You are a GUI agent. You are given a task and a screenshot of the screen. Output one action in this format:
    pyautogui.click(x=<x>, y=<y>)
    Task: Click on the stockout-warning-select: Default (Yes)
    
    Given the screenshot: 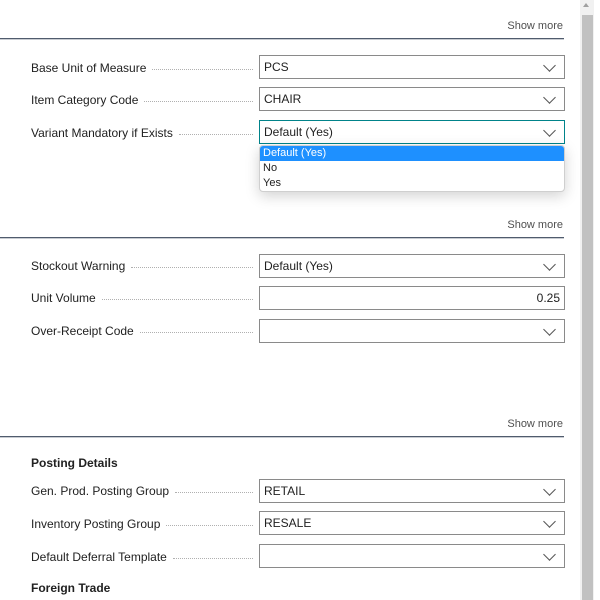 What is the action you would take?
    pyautogui.click(x=412, y=266)
    